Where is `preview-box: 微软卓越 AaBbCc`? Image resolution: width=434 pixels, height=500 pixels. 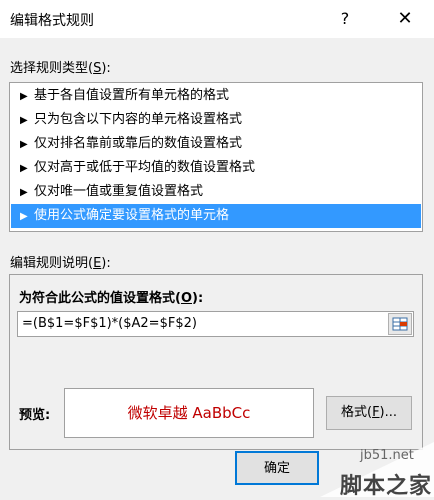
preview-box: 微软卓越 AaBbCc is located at coordinates (189, 413).